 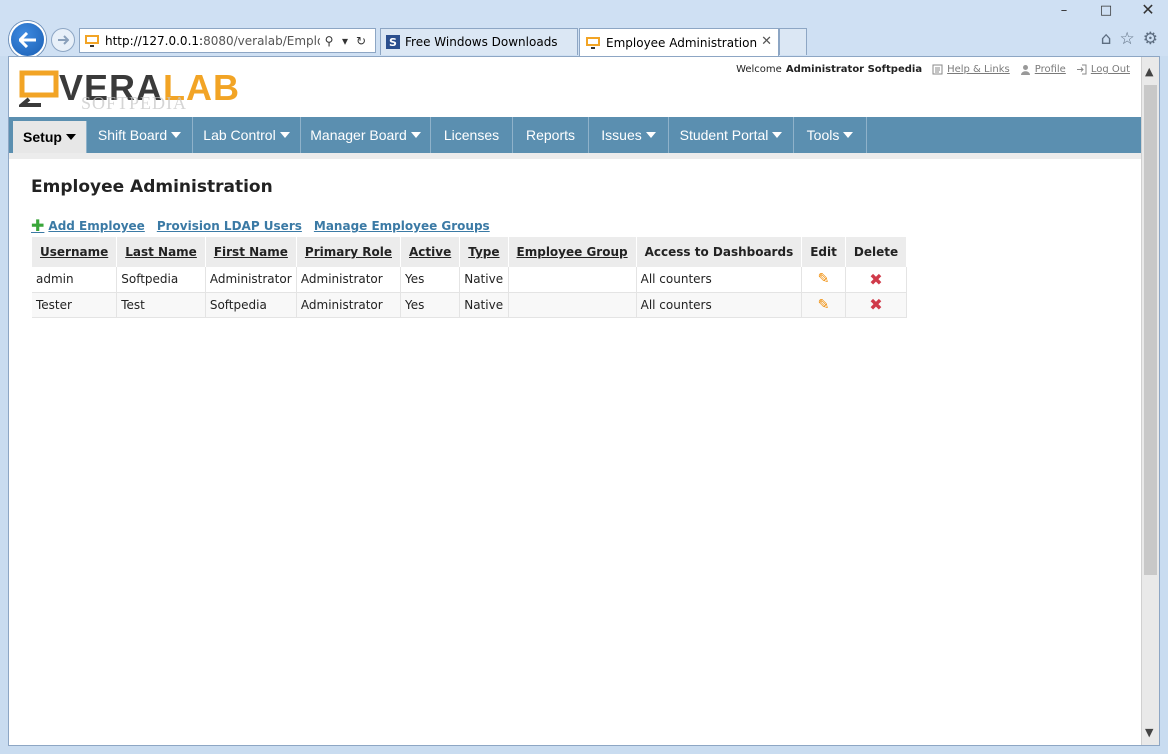 I want to click on logout-link: Log Out, so click(x=1103, y=69).